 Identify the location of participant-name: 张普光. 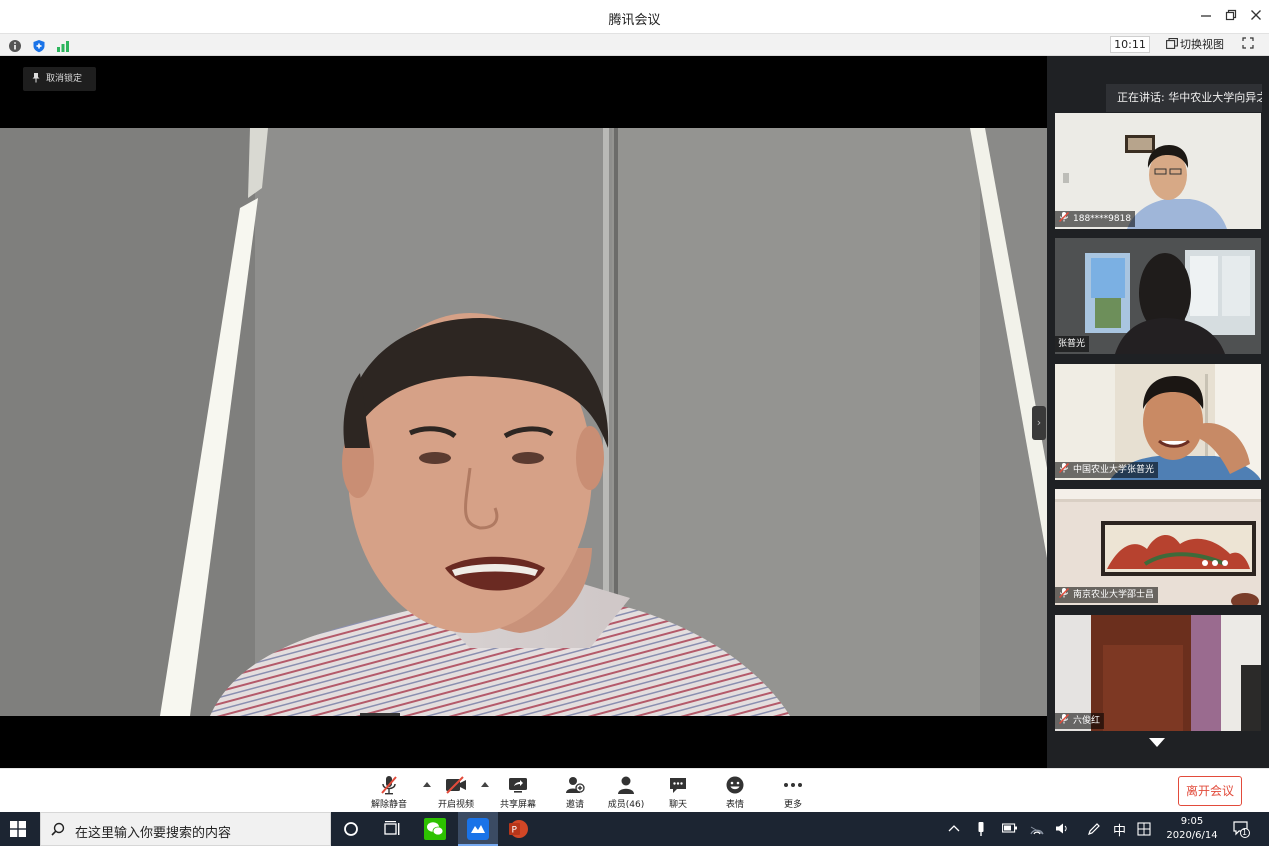
(1072, 344).